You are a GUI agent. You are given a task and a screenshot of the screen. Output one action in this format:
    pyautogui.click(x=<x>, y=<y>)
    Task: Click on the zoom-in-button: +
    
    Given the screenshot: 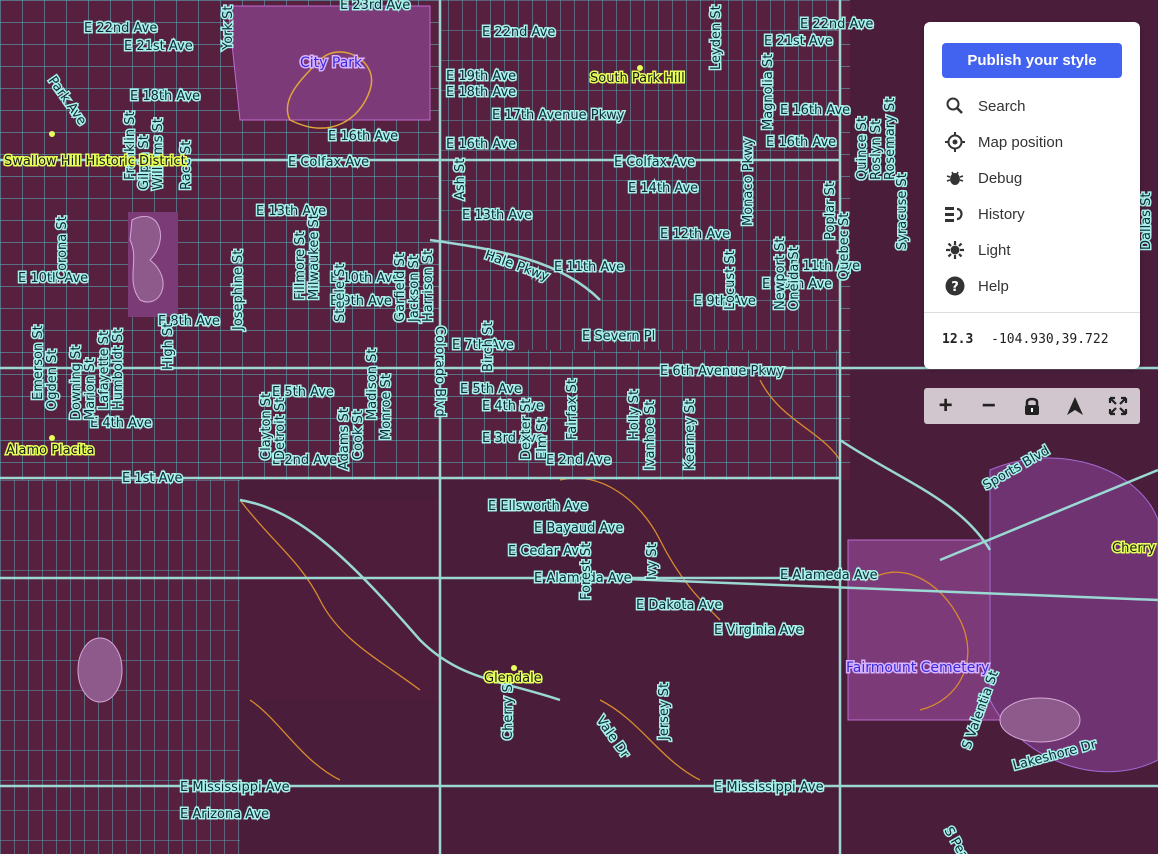 What is the action you would take?
    pyautogui.click(x=946, y=406)
    